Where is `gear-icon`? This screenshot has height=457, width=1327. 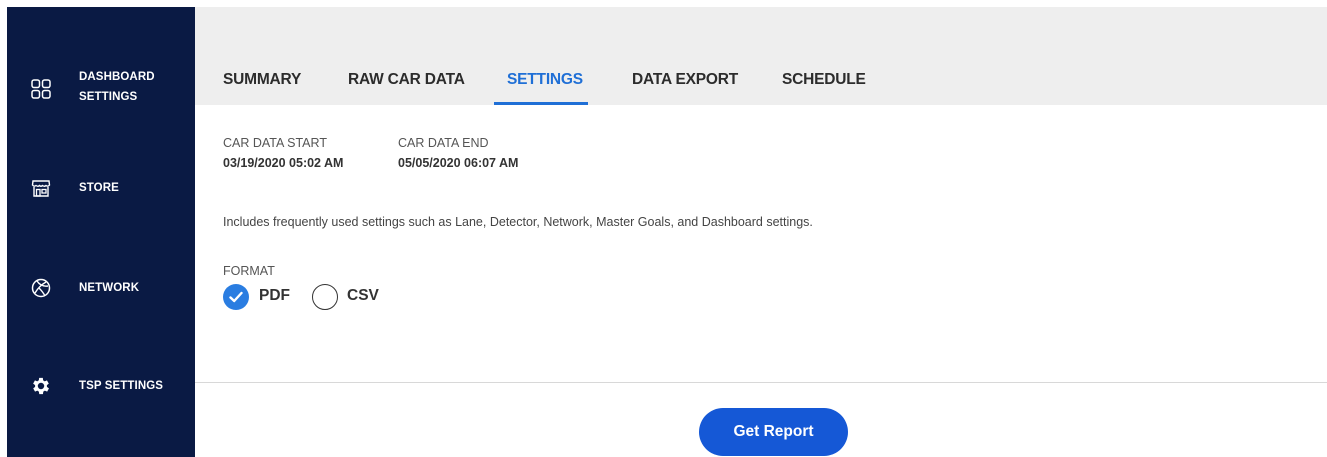
gear-icon is located at coordinates (41, 386).